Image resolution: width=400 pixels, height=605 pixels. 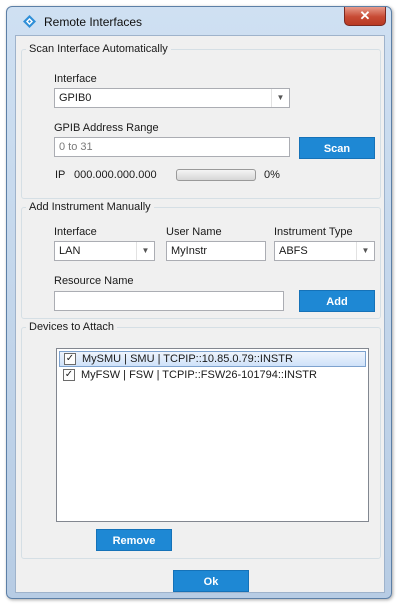 I want to click on scan-progress-bar, so click(x=216, y=175).